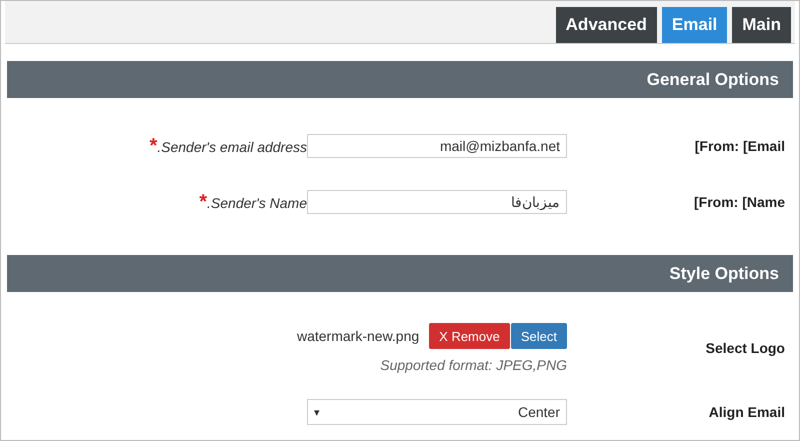 This screenshot has height=441, width=800. I want to click on tab: Advanced, so click(606, 25).